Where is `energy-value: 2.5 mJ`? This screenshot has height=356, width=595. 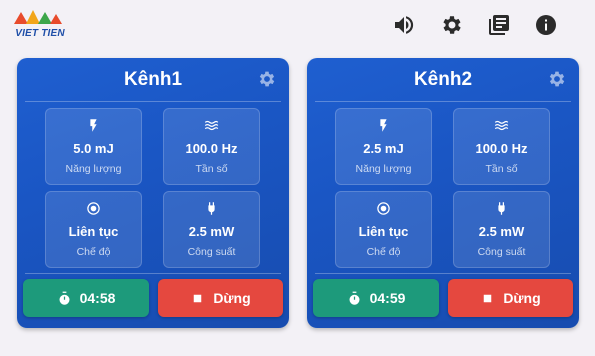
energy-value: 2.5 mJ is located at coordinates (383, 148).